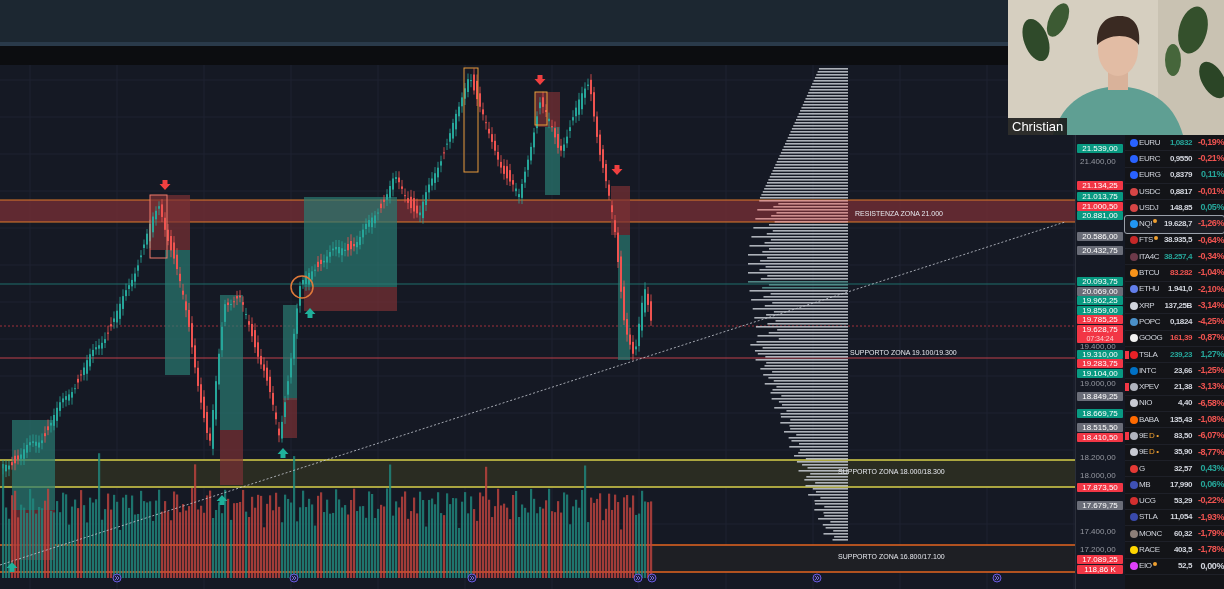 This screenshot has width=1224, height=589. What do you see at coordinates (1150, 321) in the screenshot?
I see `symbol-name: POPC` at bounding box center [1150, 321].